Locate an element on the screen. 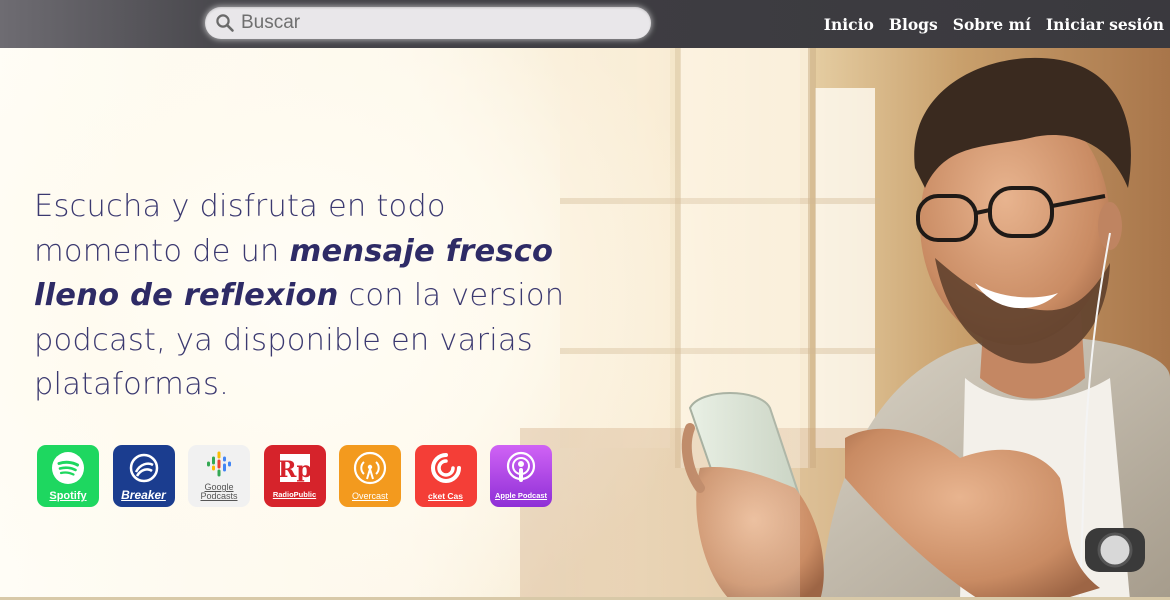 The width and height of the screenshot is (1170, 600). nav-link-sobre-mi: Sobre mí is located at coordinates (992, 24).